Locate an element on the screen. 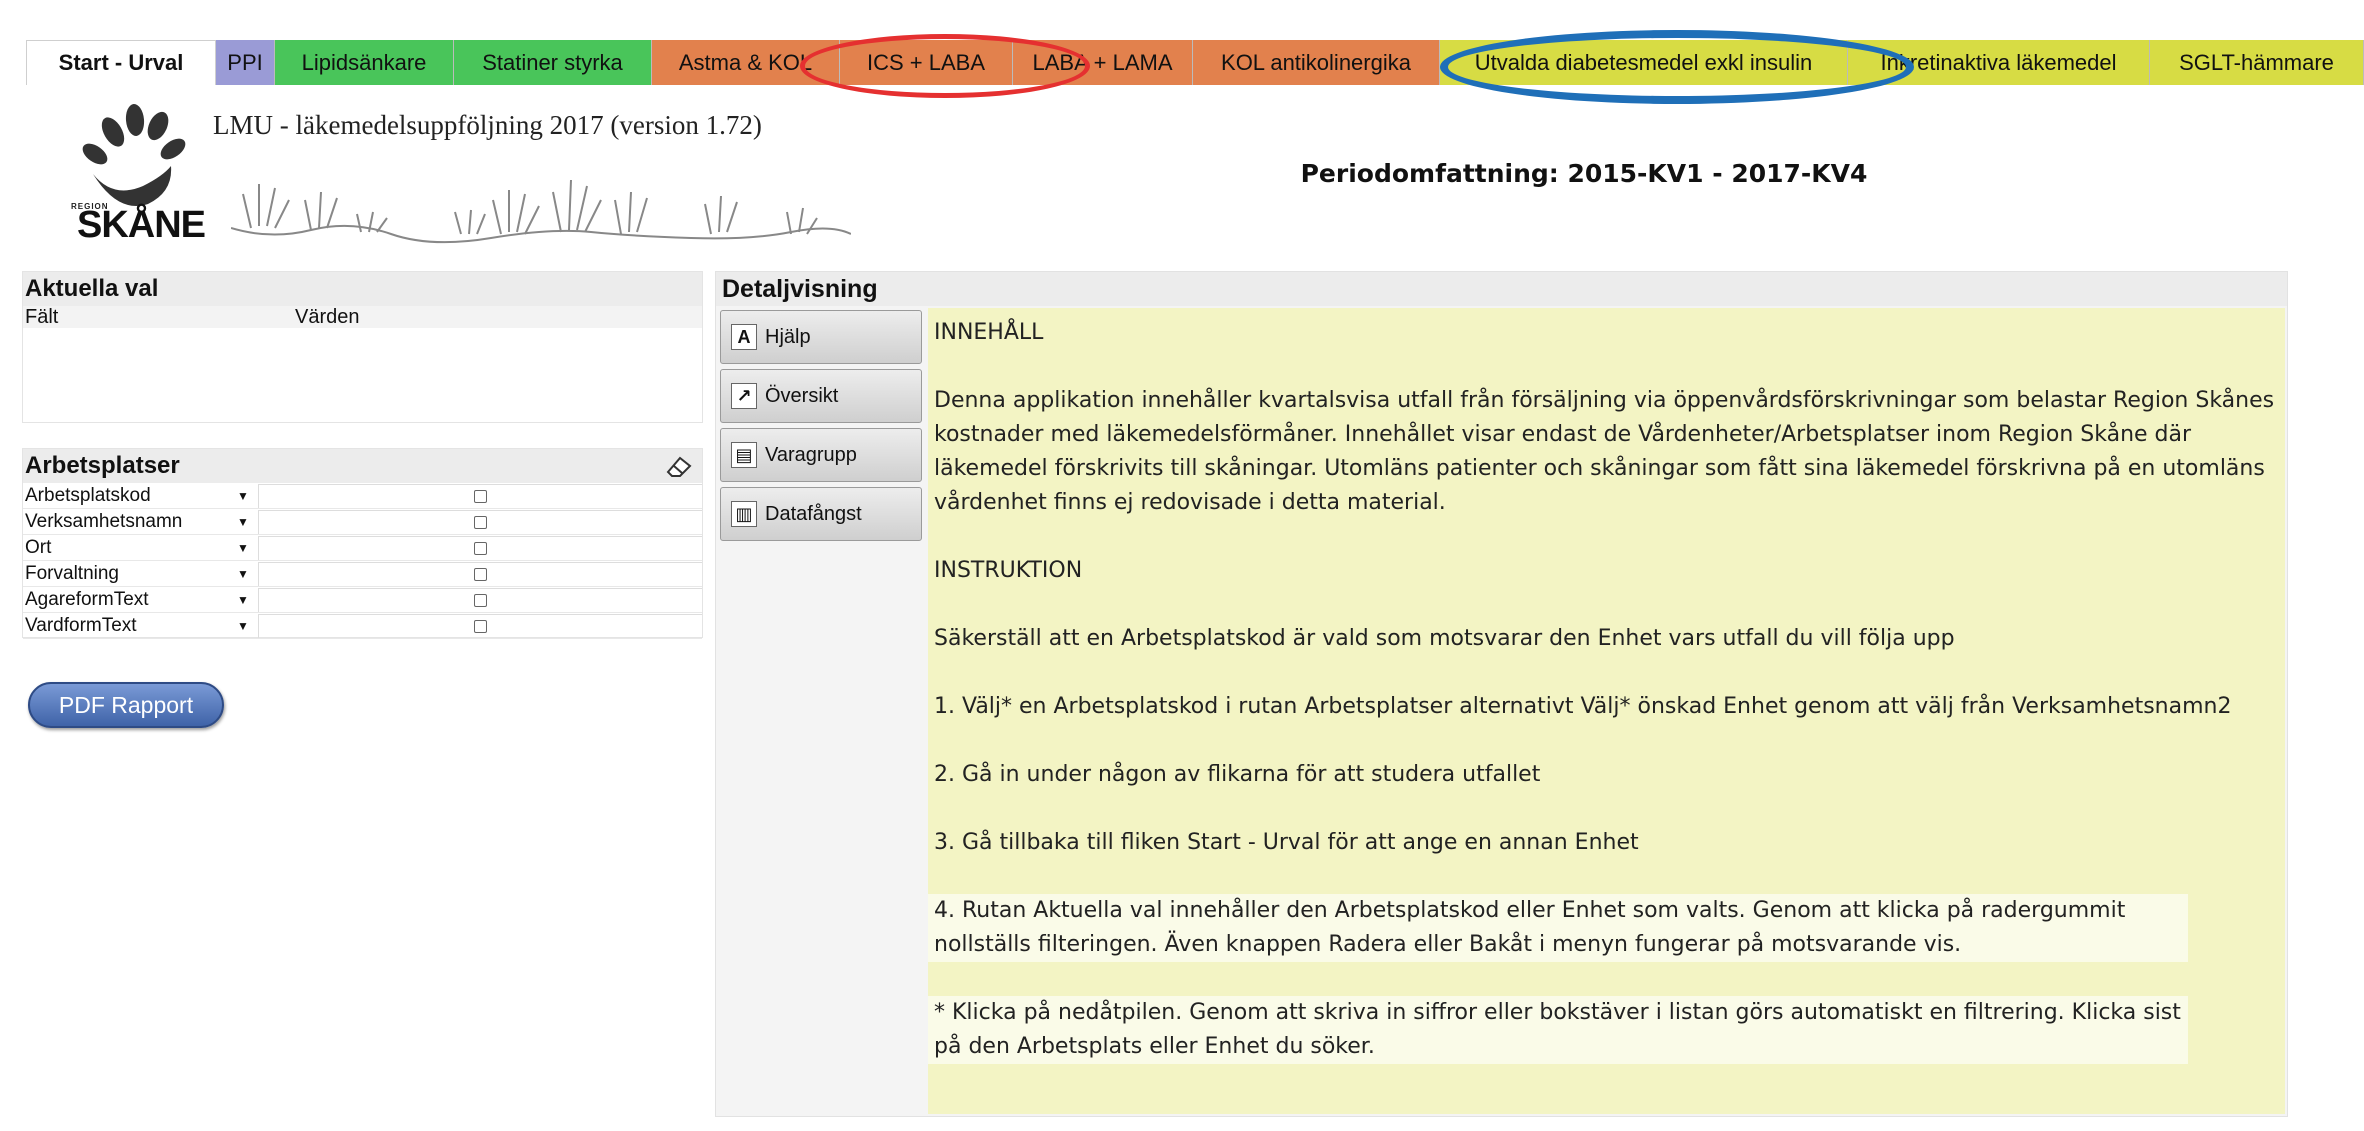 The width and height of the screenshot is (2364, 1131). filter-row-3: Forvaltning ▼ is located at coordinates (362, 574).